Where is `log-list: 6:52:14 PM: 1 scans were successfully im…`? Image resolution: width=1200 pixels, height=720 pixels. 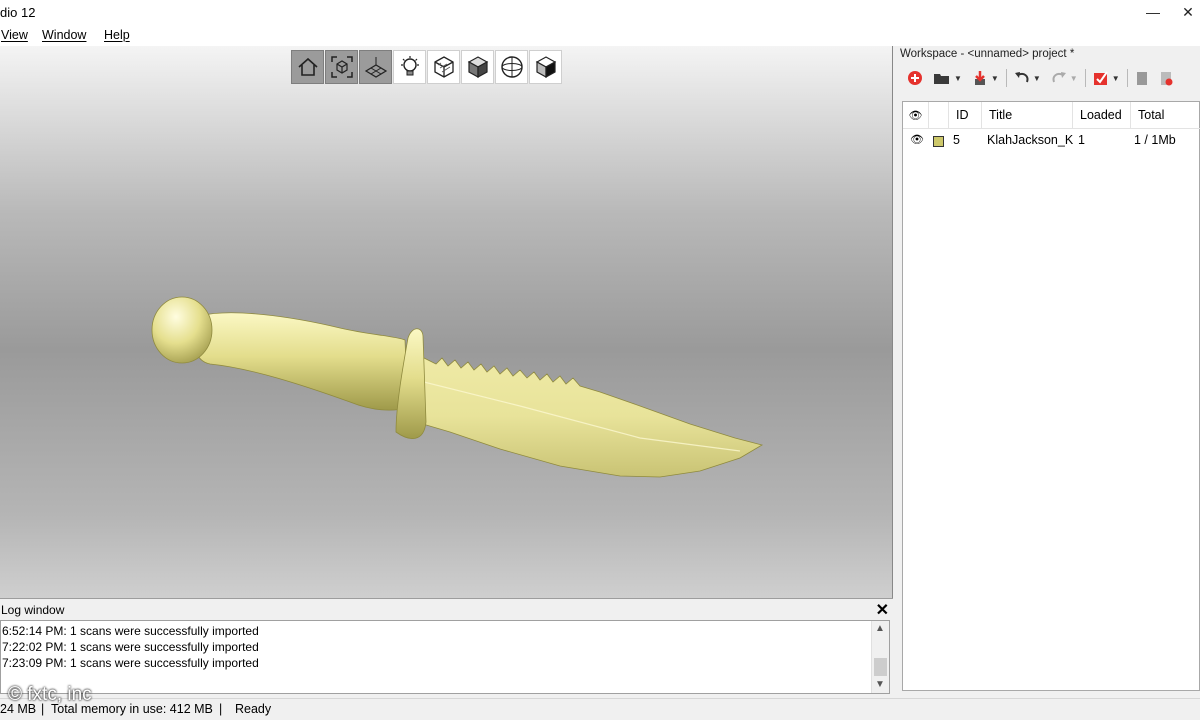
log-list: 6:52:14 PM: 1 scans were successfully im… is located at coordinates (445, 657).